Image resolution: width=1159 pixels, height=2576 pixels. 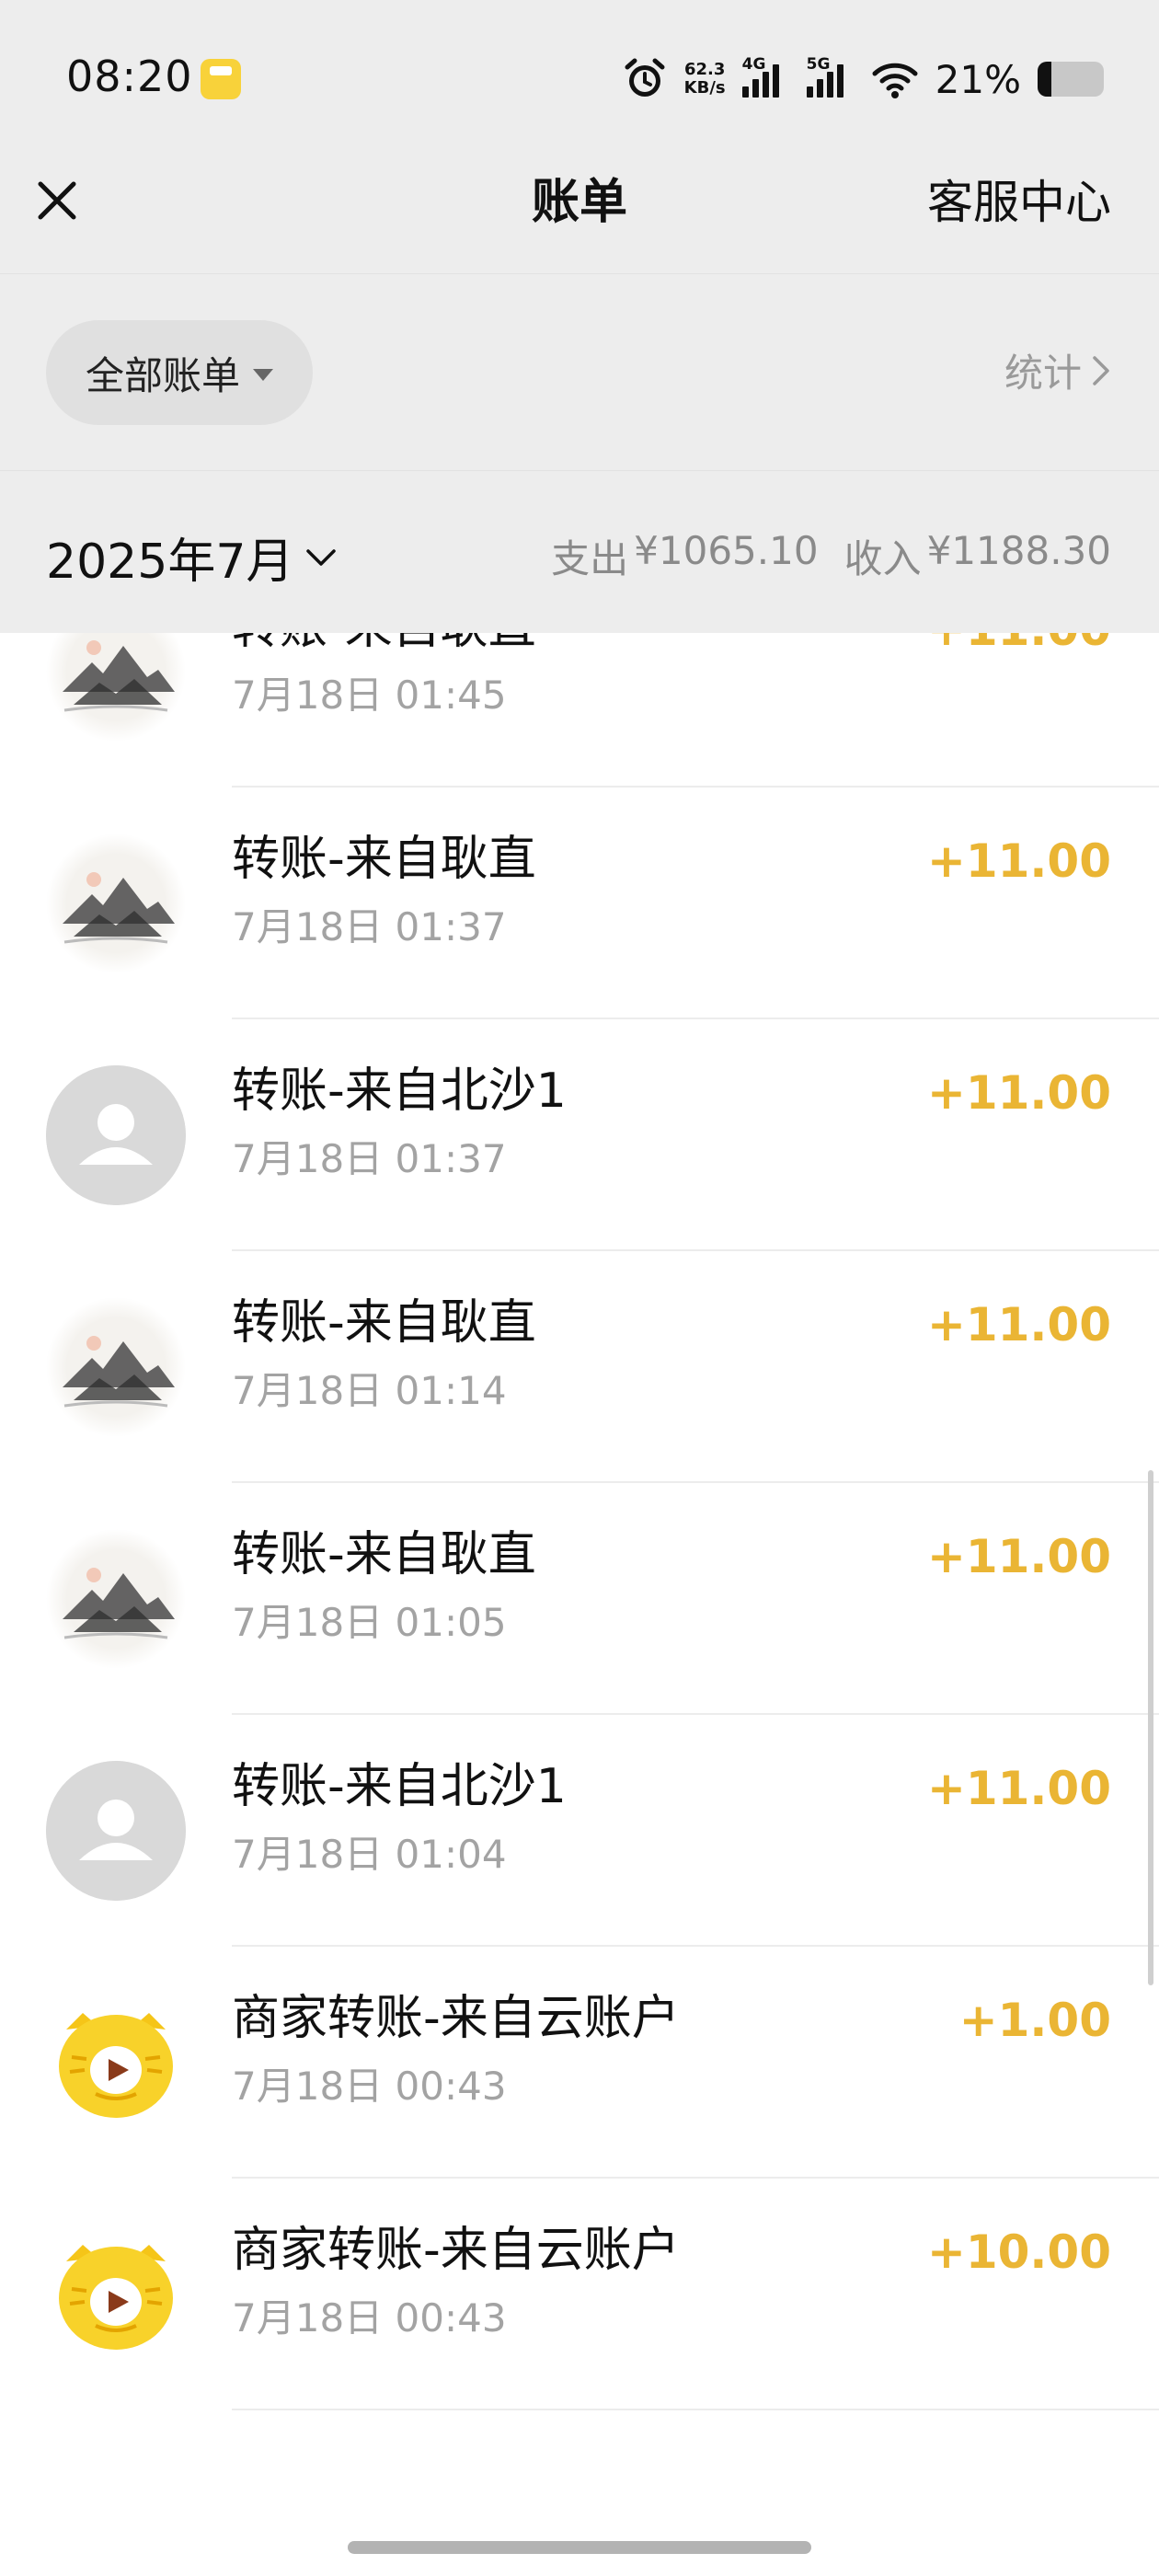 What do you see at coordinates (1150, 1727) in the screenshot?
I see `scrollbar-thumb` at bounding box center [1150, 1727].